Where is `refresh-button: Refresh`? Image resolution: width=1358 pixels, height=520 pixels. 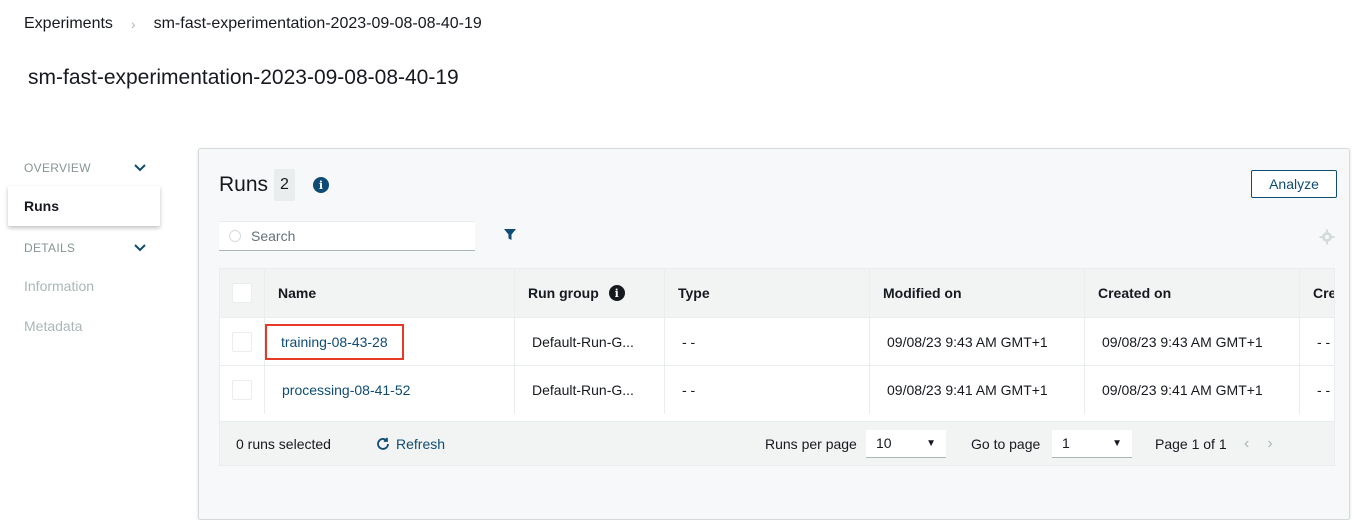 refresh-button: Refresh is located at coordinates (410, 444).